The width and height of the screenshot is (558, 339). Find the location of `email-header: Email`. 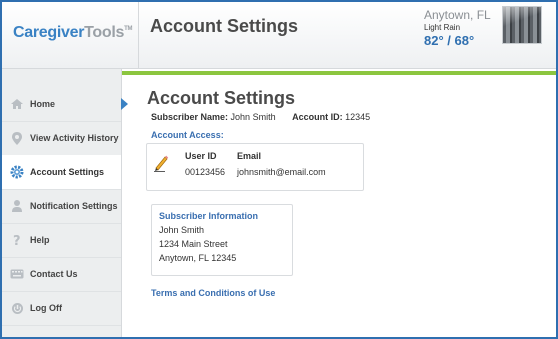

email-header: Email is located at coordinates (249, 156).